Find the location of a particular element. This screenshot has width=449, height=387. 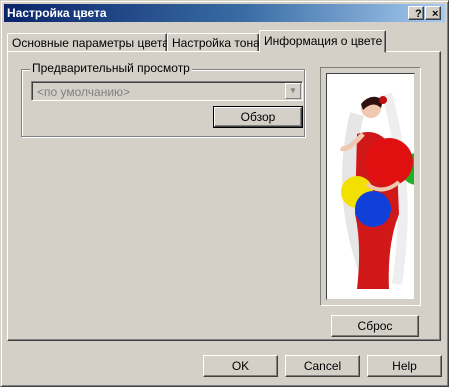

tab-tone: Настройка тона is located at coordinates (213, 42).